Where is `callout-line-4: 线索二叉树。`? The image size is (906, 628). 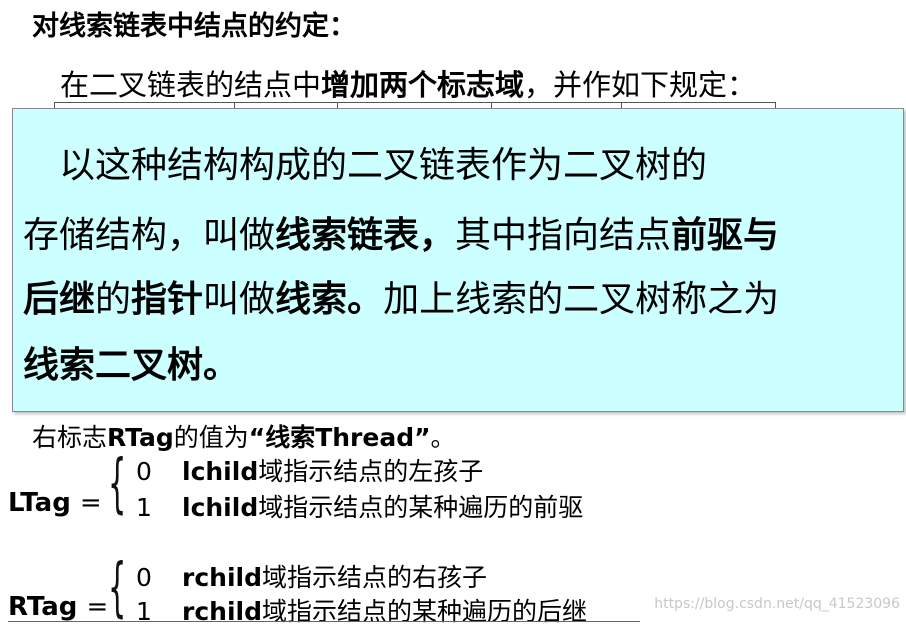
callout-line-4: 线索二叉树。 is located at coordinates (131, 366).